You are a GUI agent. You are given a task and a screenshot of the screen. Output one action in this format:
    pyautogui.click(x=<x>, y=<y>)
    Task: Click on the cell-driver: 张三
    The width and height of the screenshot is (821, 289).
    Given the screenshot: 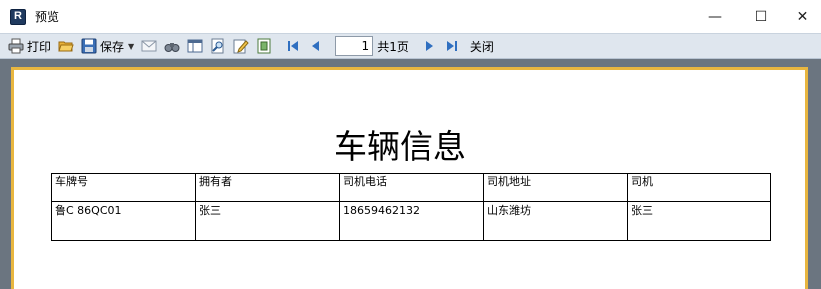 What is the action you would take?
    pyautogui.click(x=699, y=221)
    